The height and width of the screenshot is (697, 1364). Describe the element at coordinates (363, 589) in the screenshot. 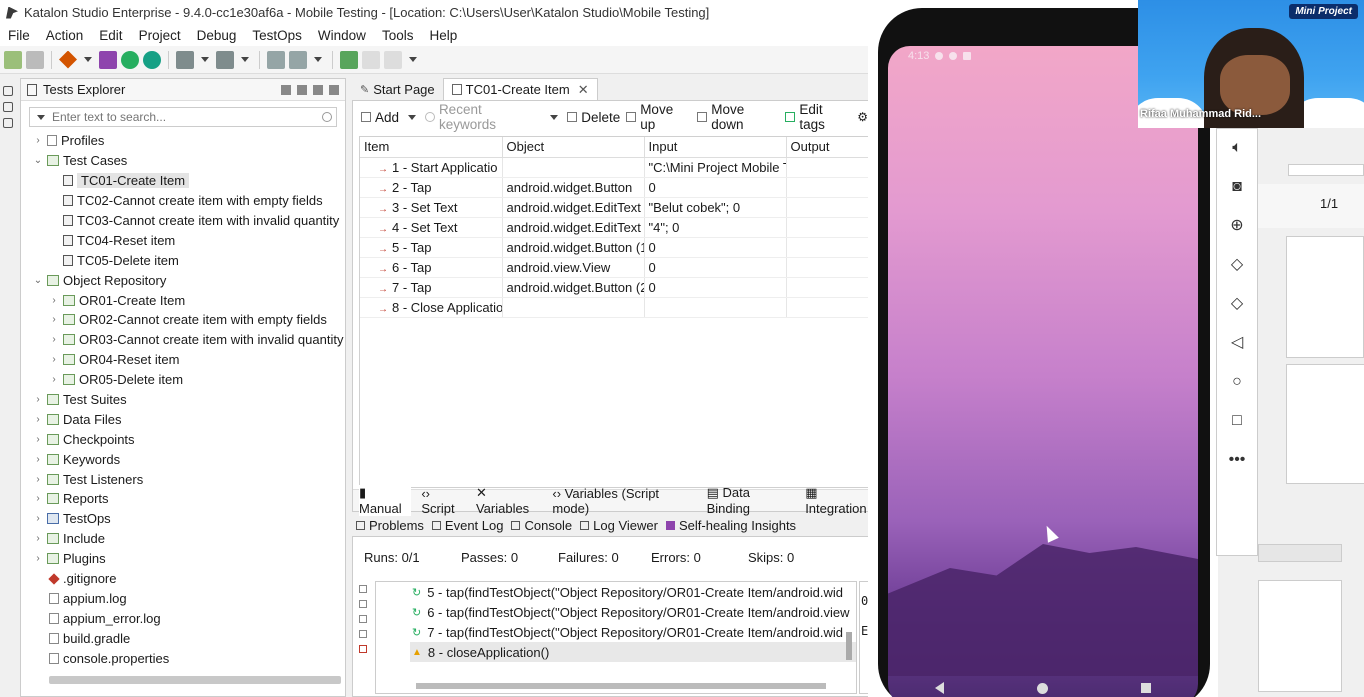

I see `expand-icon` at that location.